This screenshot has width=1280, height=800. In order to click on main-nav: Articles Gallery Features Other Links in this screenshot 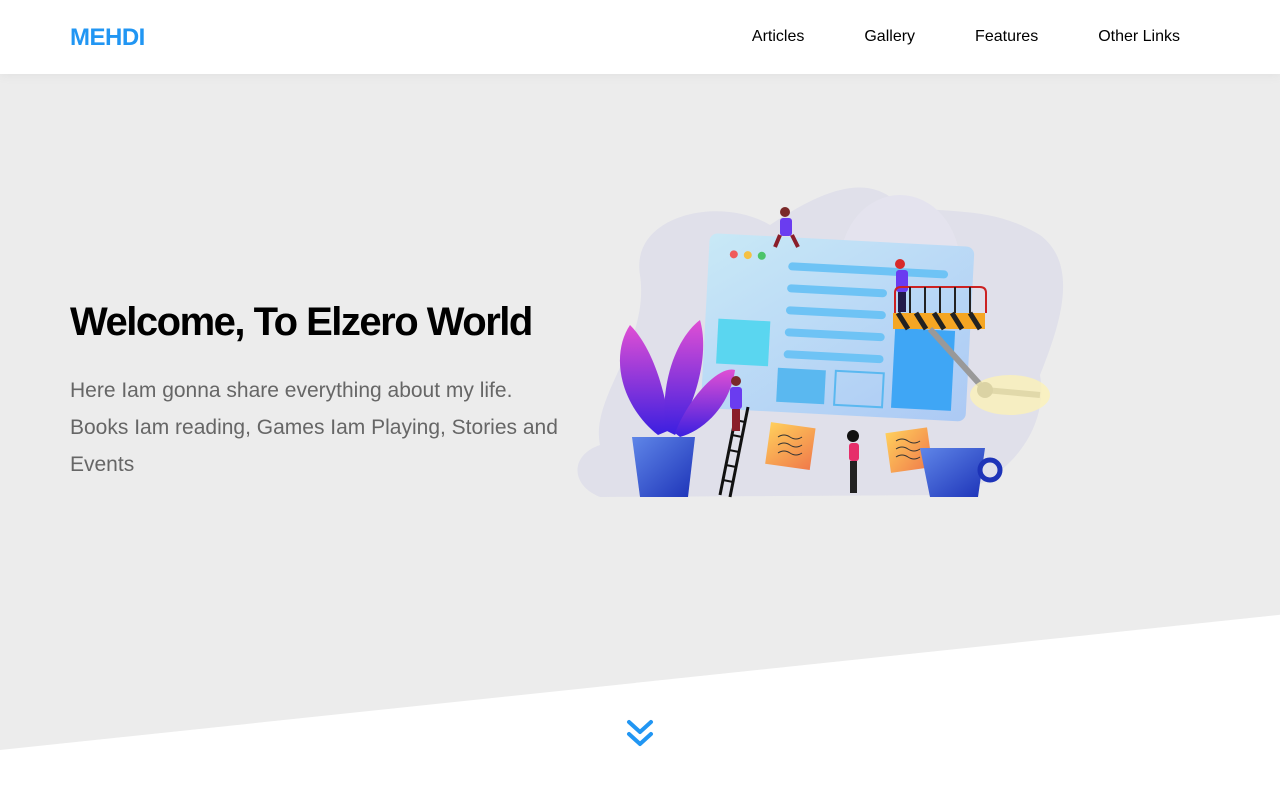, I will do `click(936, 37)`.